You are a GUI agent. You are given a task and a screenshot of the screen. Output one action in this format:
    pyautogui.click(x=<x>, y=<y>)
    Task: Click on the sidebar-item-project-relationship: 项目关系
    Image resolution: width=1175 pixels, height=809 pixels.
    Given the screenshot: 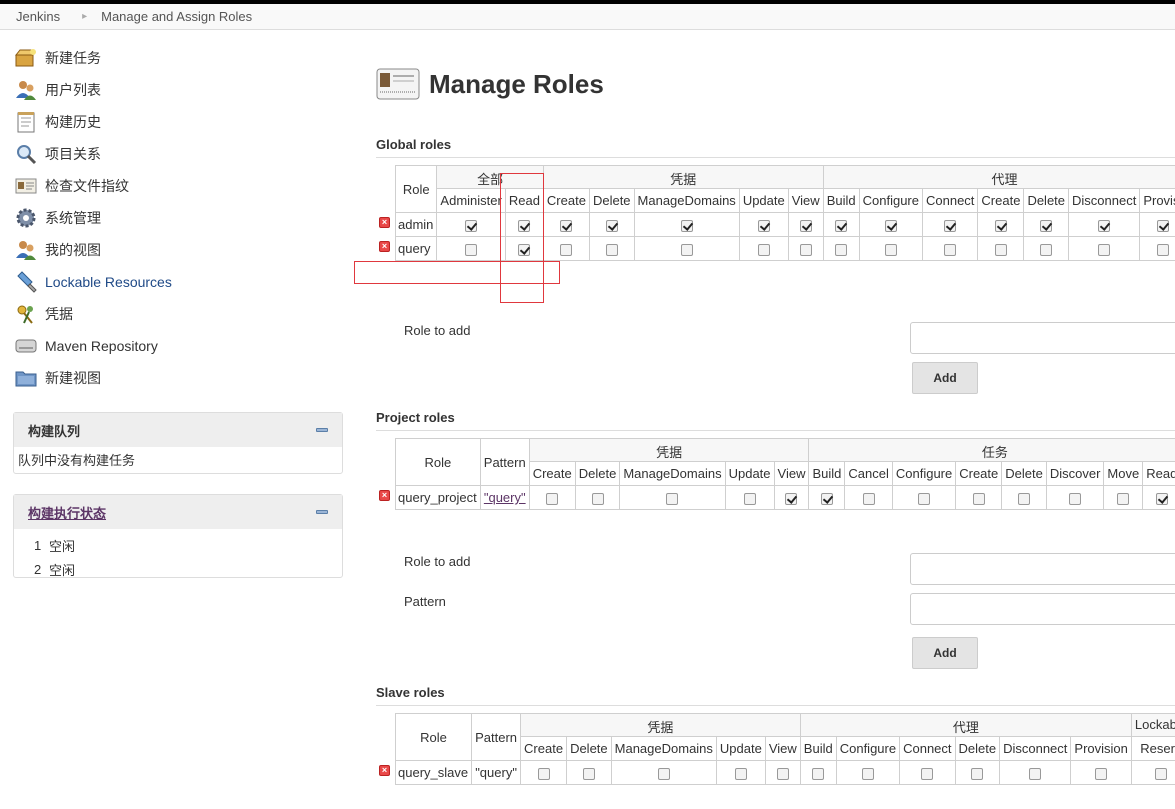 What is the action you would take?
    pyautogui.click(x=179, y=154)
    